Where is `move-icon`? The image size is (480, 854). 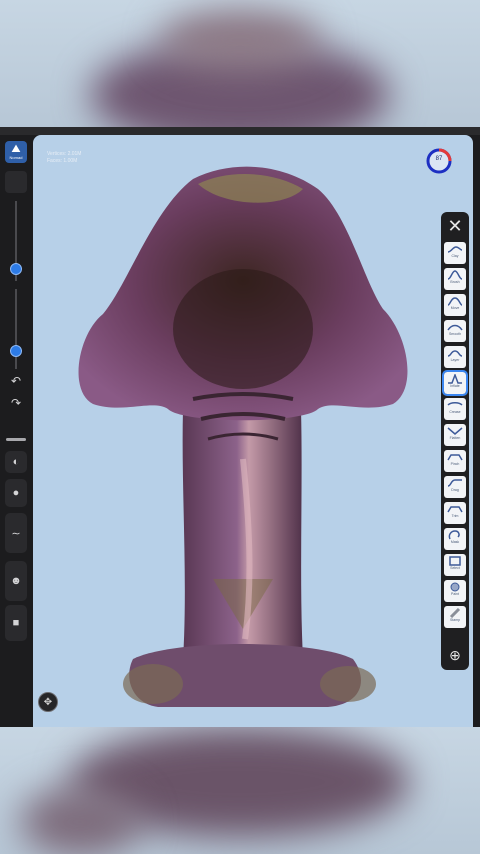 move-icon is located at coordinates (455, 301).